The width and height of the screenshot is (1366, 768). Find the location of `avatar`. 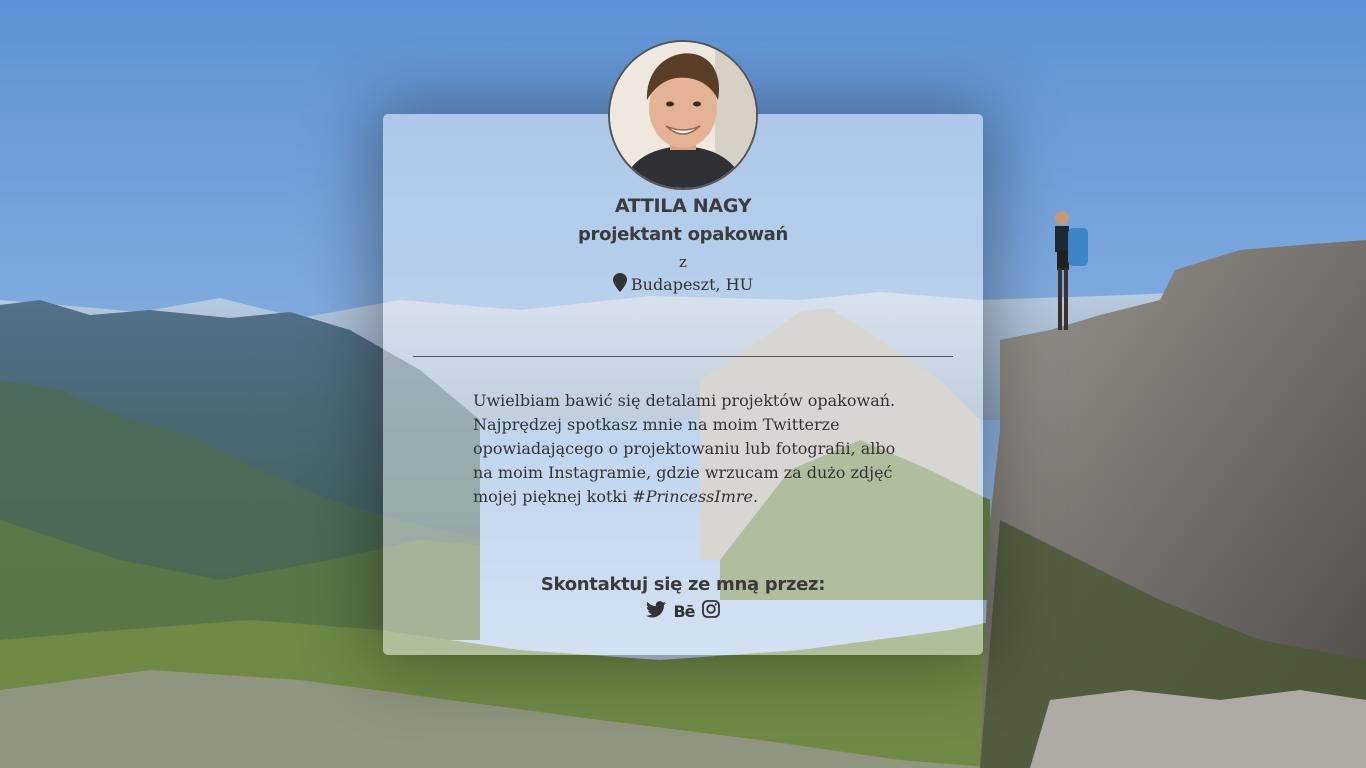

avatar is located at coordinates (683, 115).